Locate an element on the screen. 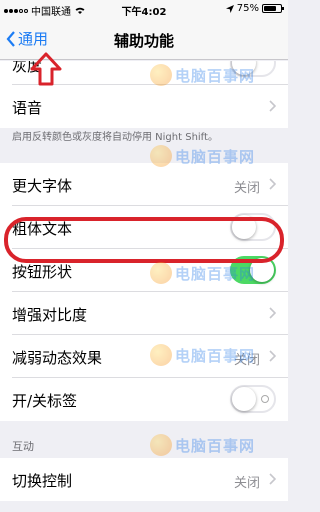  section-header-interaction: 互动 is located at coordinates (23, 446).